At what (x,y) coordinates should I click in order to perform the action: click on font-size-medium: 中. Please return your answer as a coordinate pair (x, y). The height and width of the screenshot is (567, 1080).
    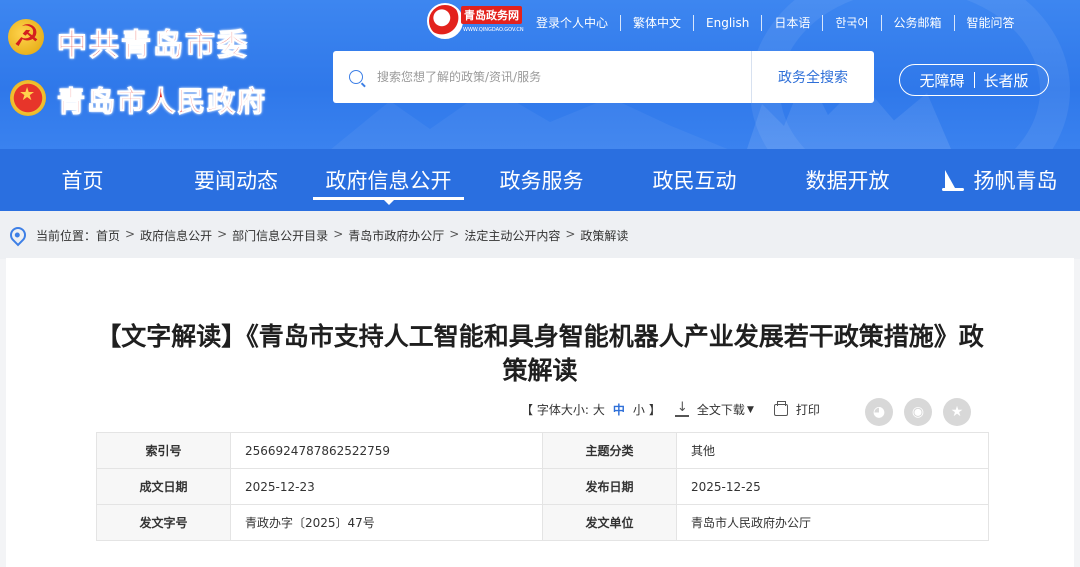
    Looking at the image, I should click on (619, 409).